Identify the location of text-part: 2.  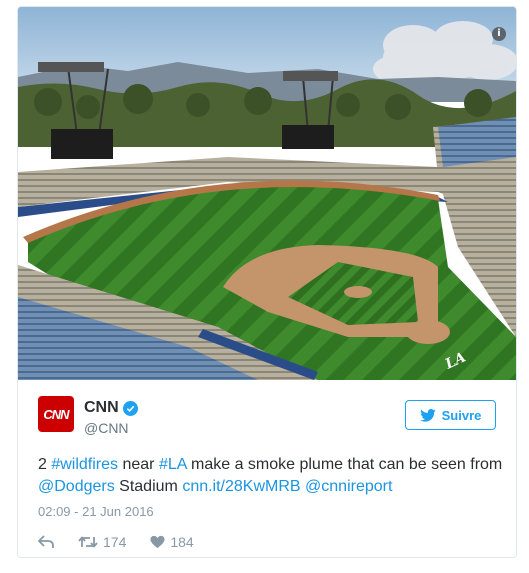
(45, 464).